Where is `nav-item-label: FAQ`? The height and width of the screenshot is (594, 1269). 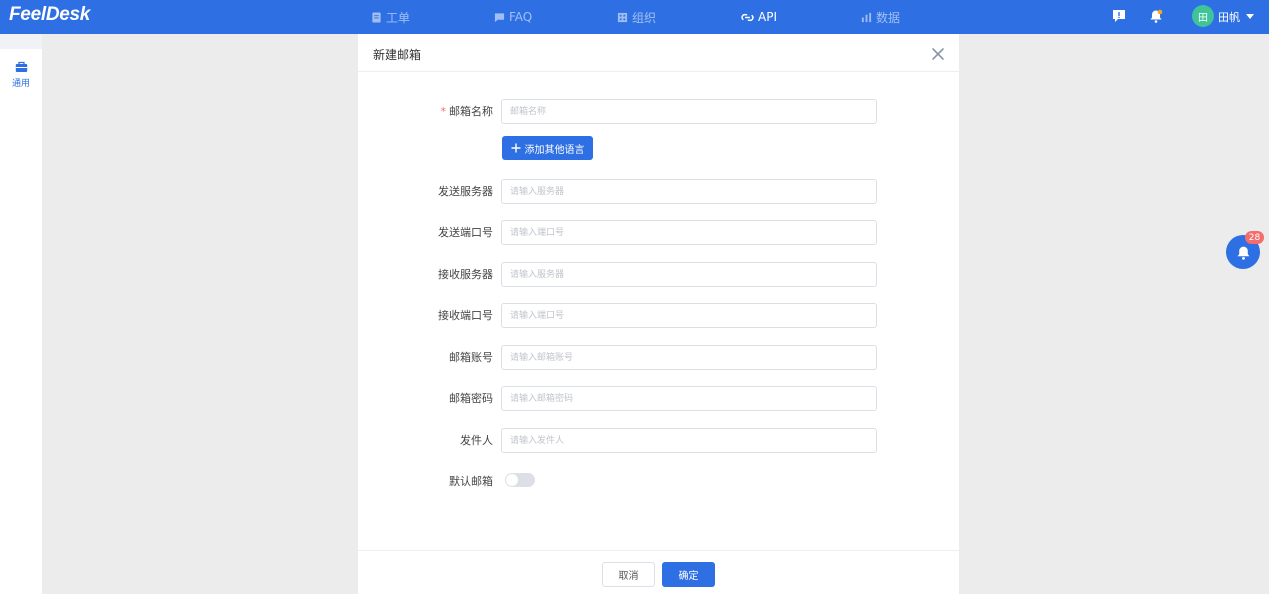
nav-item-label: FAQ is located at coordinates (521, 17).